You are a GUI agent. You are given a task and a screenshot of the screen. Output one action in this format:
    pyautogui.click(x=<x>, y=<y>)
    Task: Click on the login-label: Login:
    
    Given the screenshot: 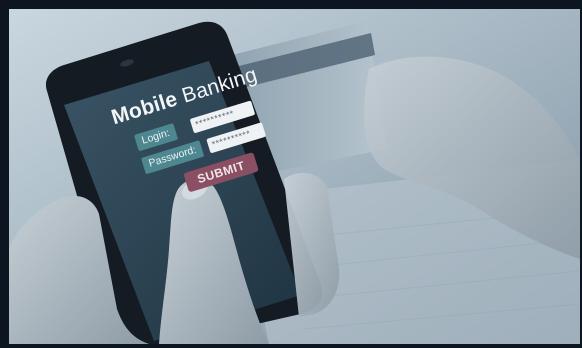 What is the action you would take?
    pyautogui.click(x=155, y=137)
    